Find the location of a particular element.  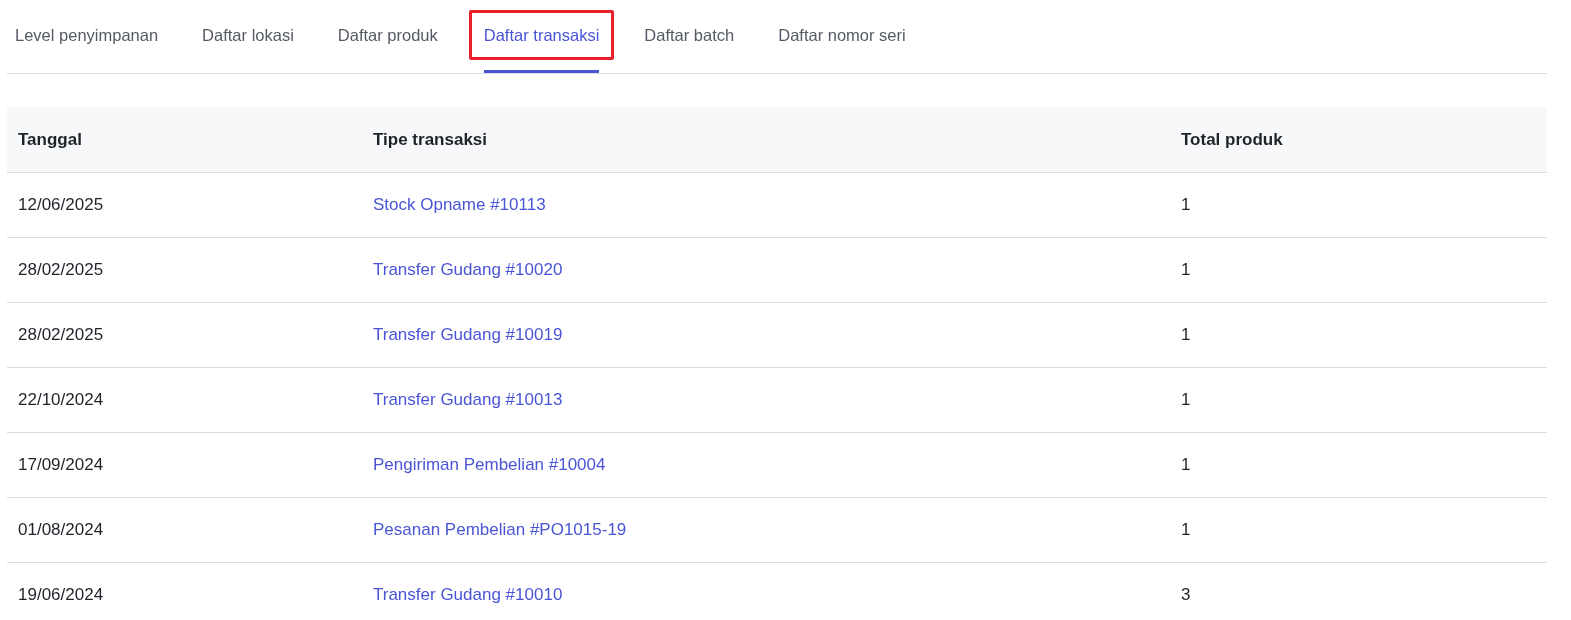

column-header: Tipe transaksi is located at coordinates (430, 139).